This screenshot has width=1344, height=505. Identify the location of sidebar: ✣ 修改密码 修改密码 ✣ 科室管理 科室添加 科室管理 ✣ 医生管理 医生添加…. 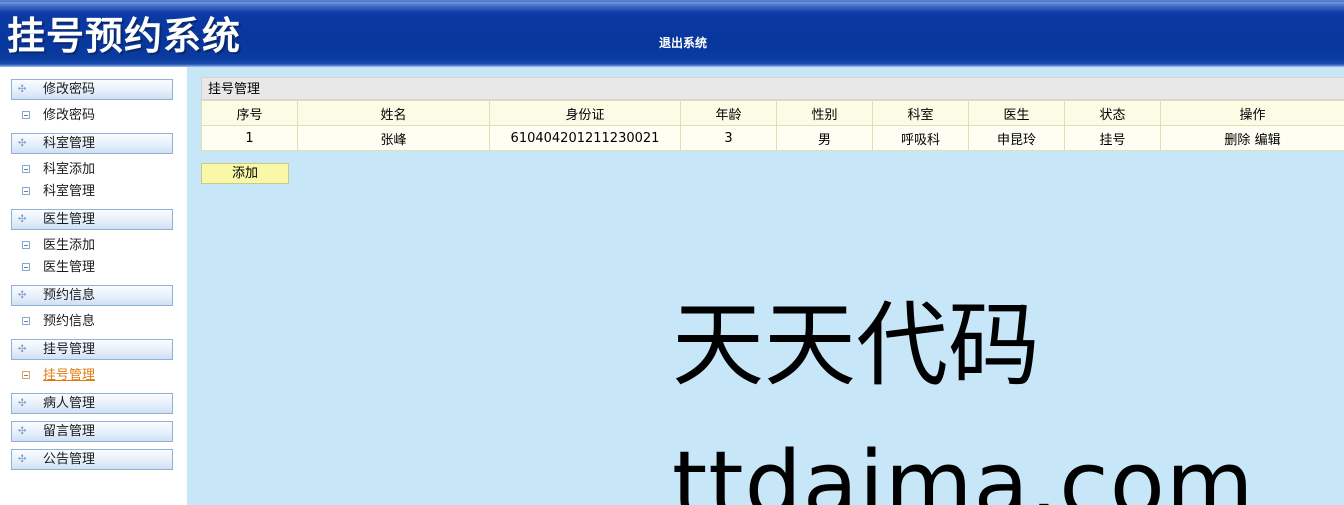
(93, 286).